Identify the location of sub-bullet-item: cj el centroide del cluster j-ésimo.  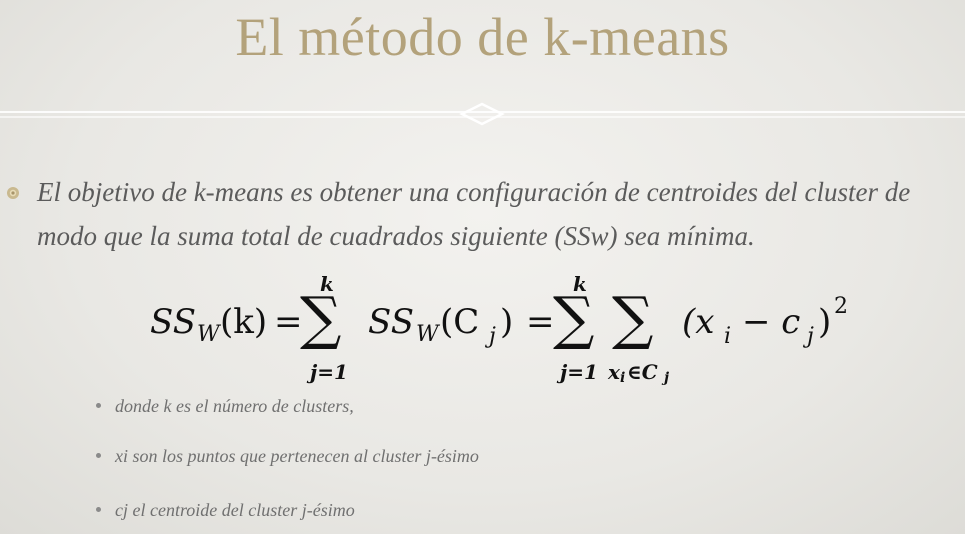
(225, 510).